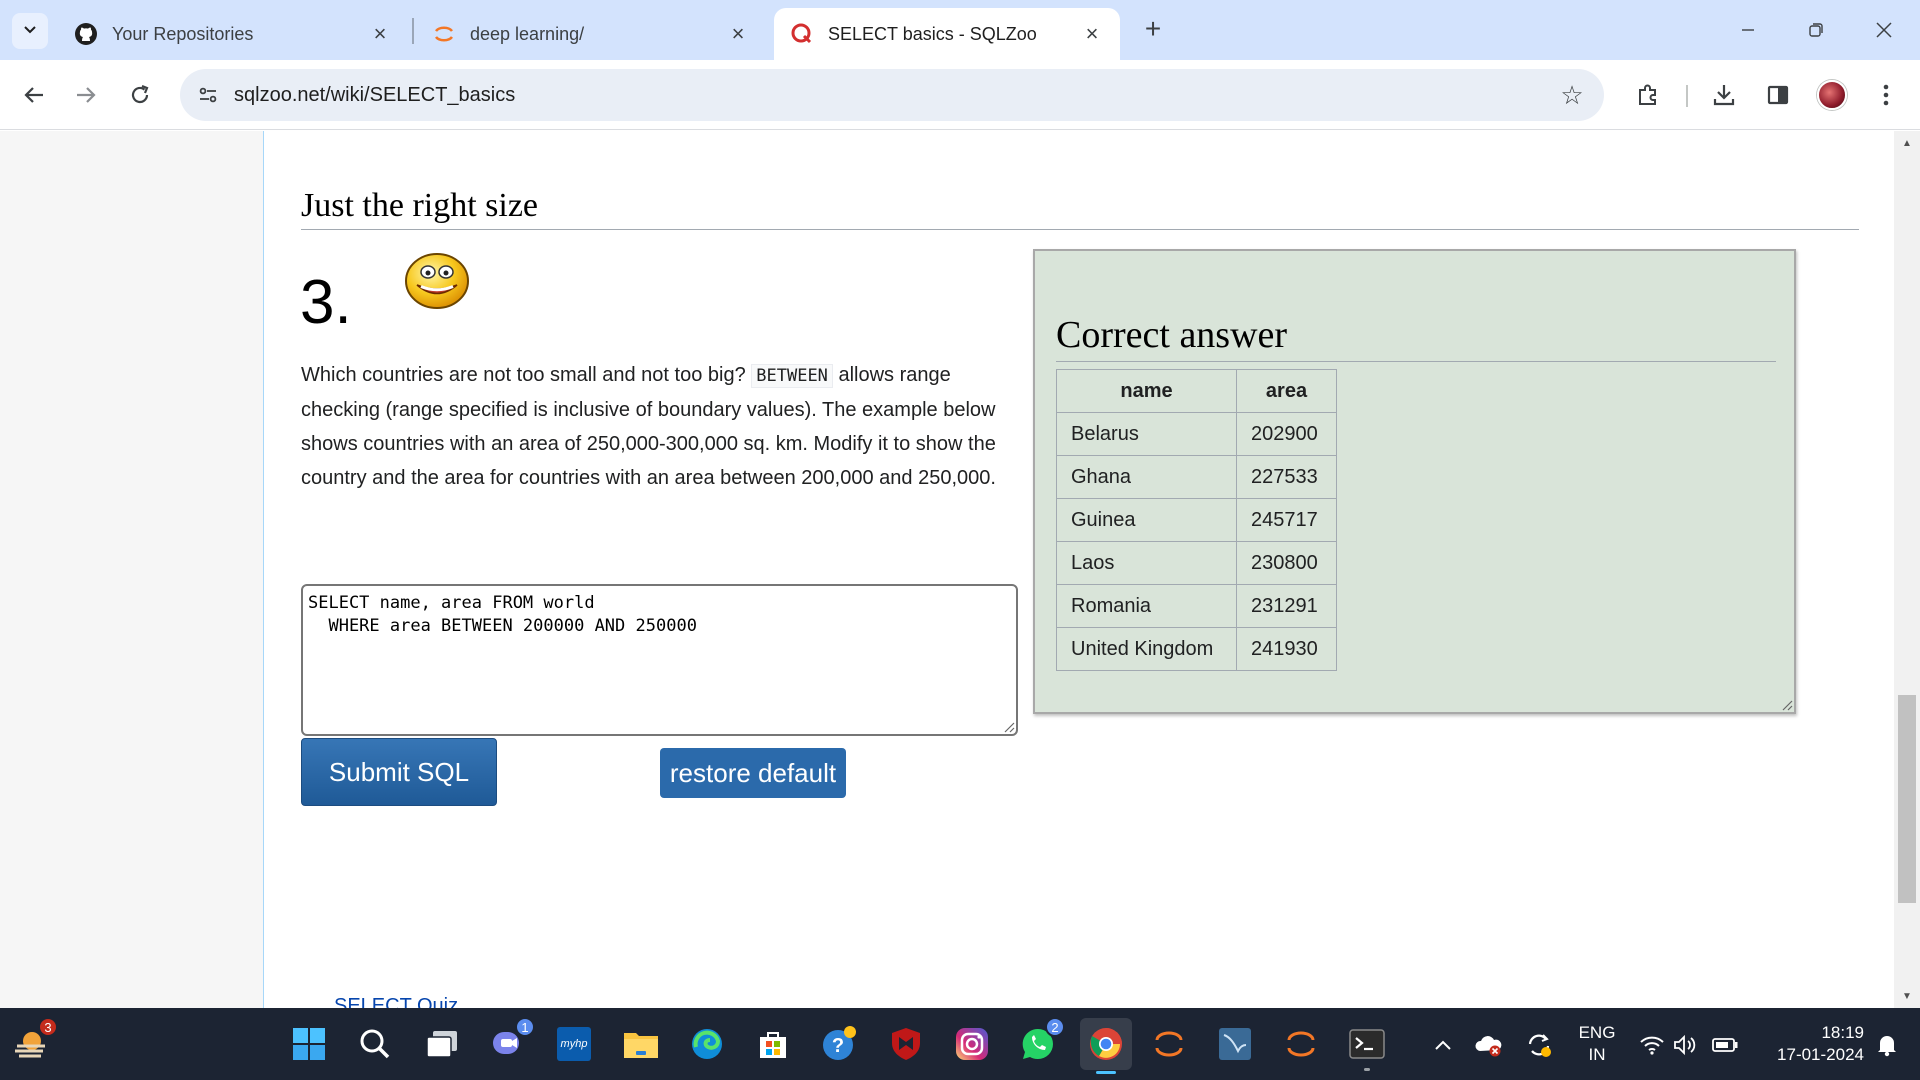 This screenshot has width=1920, height=1080. Describe the element at coordinates (773, 1044) in the screenshot. I see `microsoft-store-app` at that location.